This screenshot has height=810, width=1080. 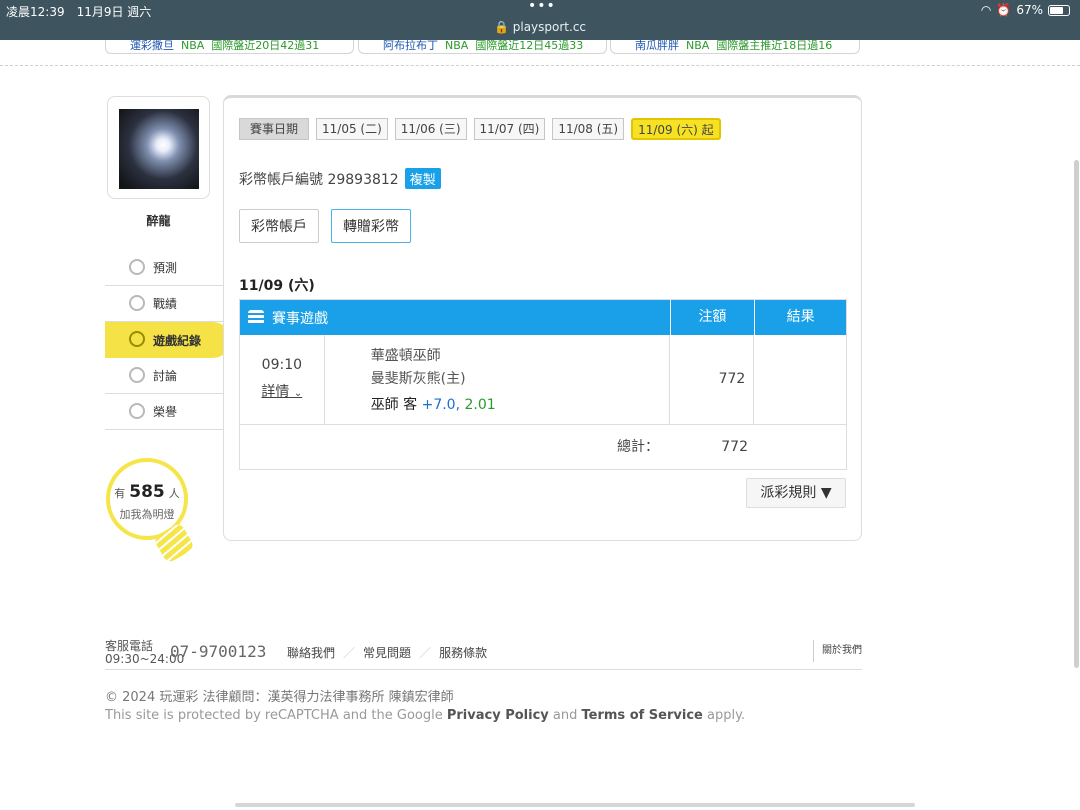 I want to click on menu-game-log: 遊戲紀錄, so click(x=168, y=340).